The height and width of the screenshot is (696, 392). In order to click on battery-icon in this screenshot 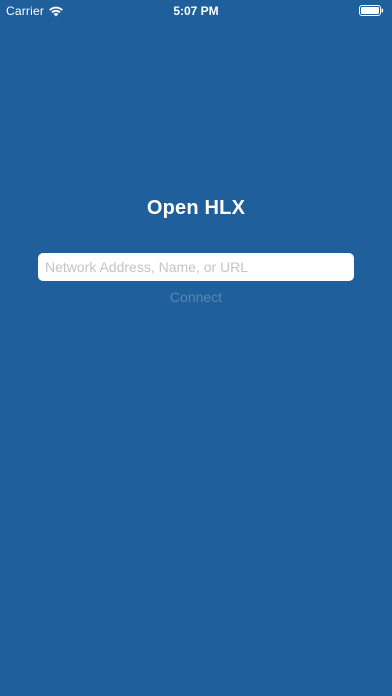, I will do `click(371, 10)`.